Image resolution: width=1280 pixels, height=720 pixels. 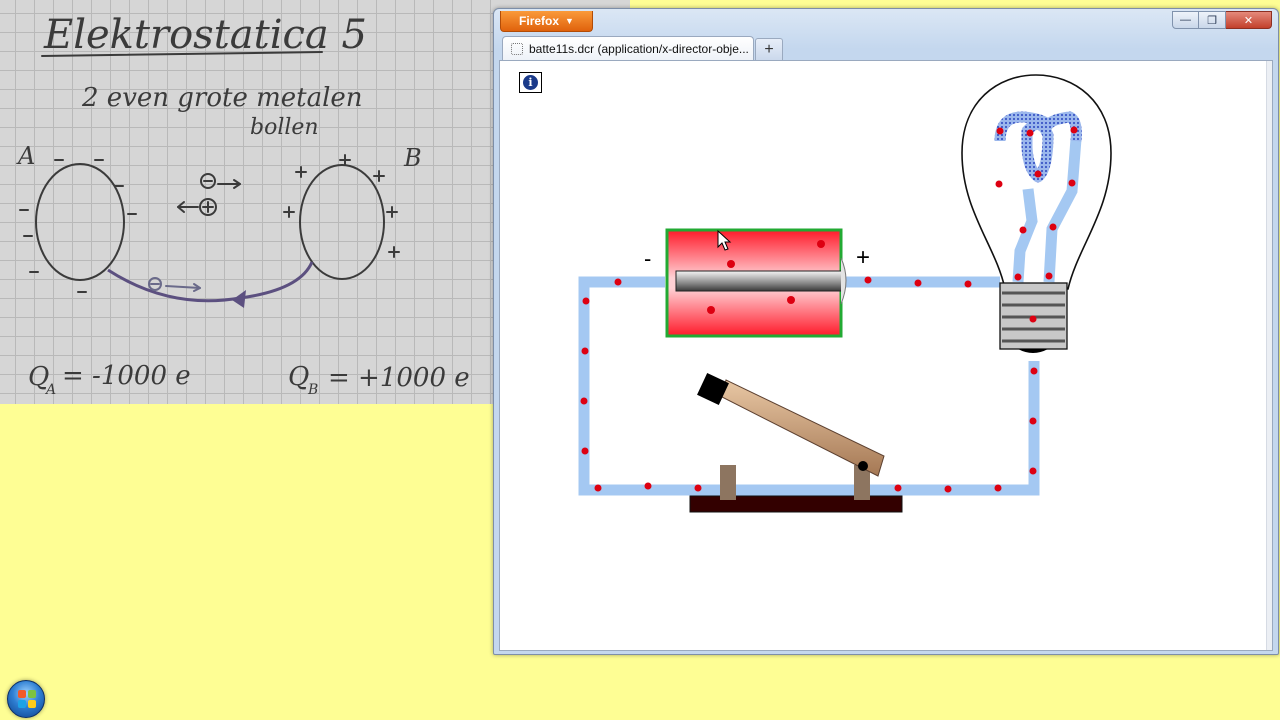 I want to click on notebook-subtitle-1: 2 even grote metalen, so click(x=222, y=98).